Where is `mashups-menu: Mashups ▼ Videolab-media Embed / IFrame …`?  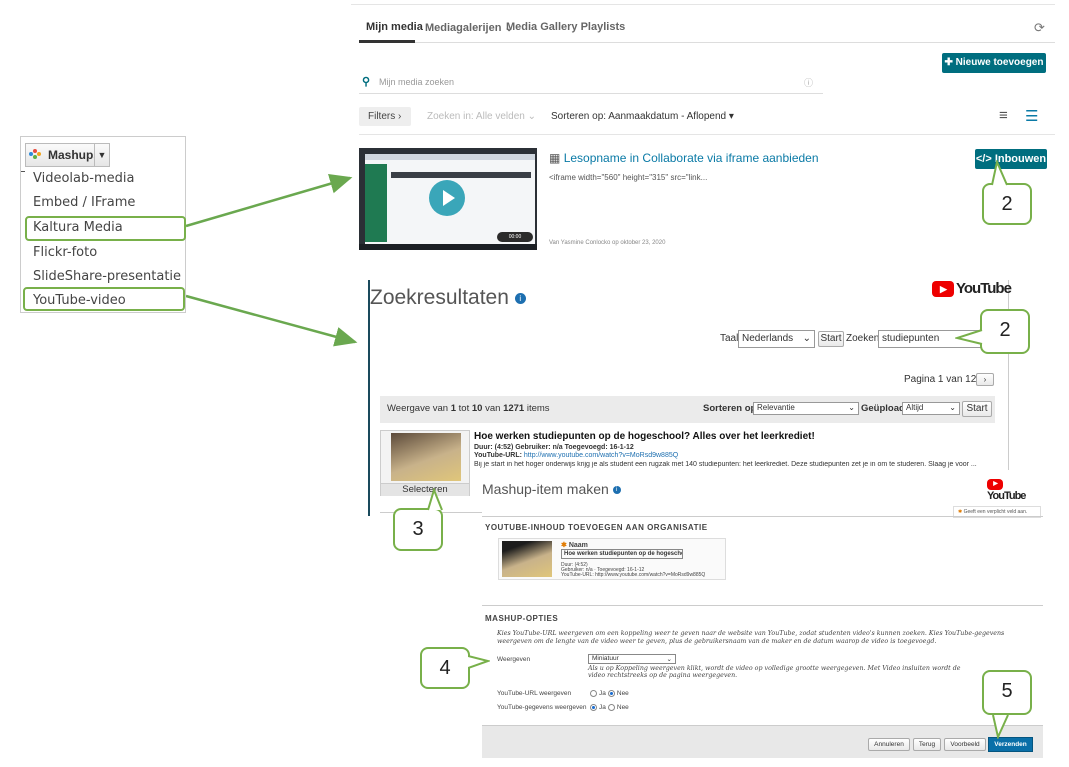 mashups-menu: Mashups ▼ Videolab-media Embed / IFrame … is located at coordinates (103, 224).